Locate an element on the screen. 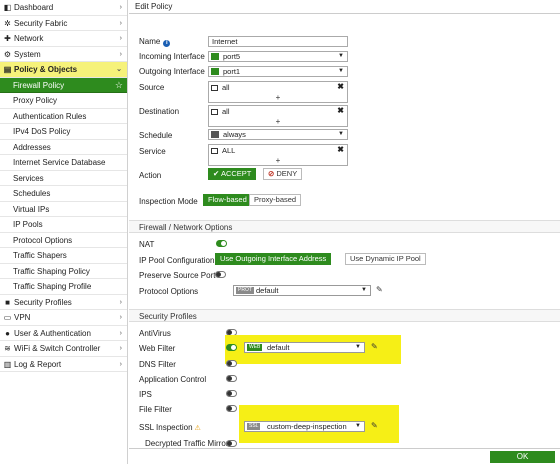 The width and height of the screenshot is (560, 464). sidebar-item-label: Traffic Shaping Profile is located at coordinates (52, 286).